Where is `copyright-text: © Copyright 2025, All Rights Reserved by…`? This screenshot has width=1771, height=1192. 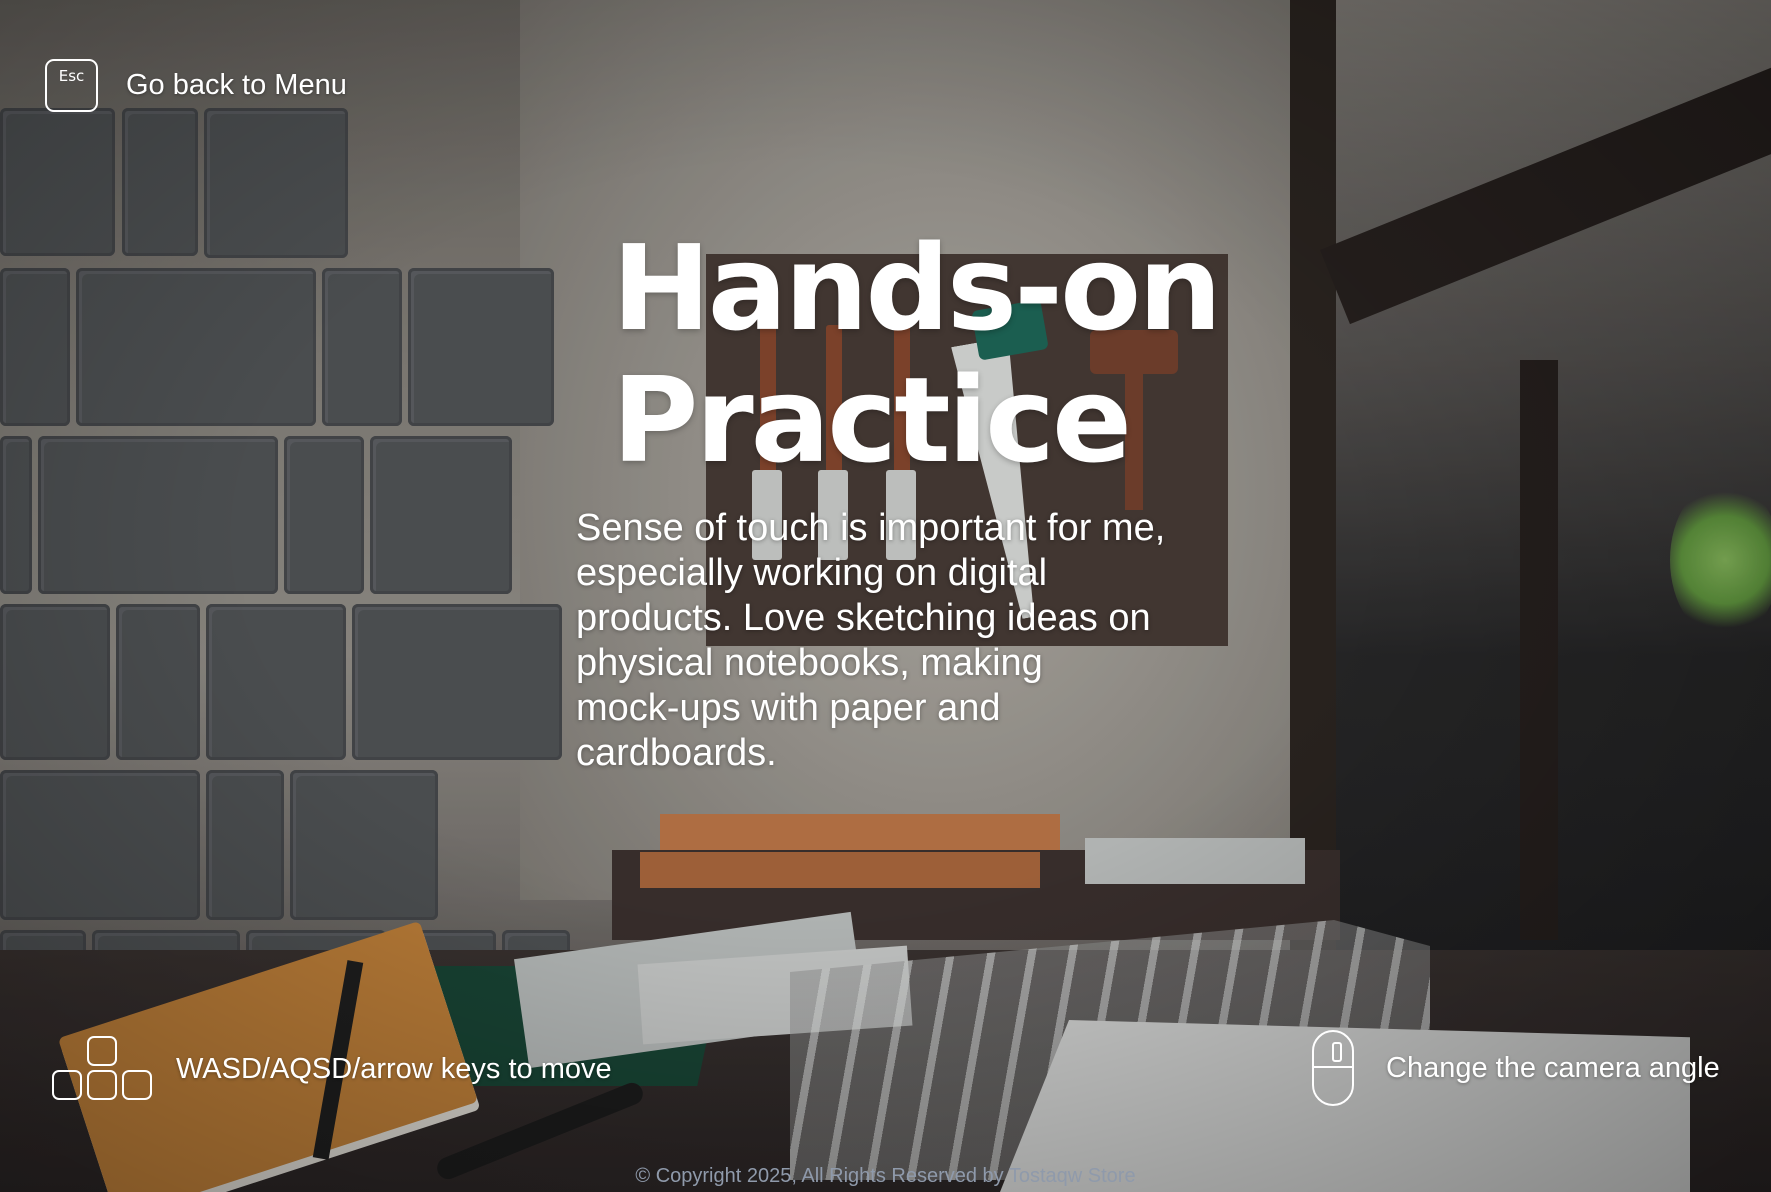
copyright-text: © Copyright 2025, All Rights Reserved by… is located at coordinates (885, 1176).